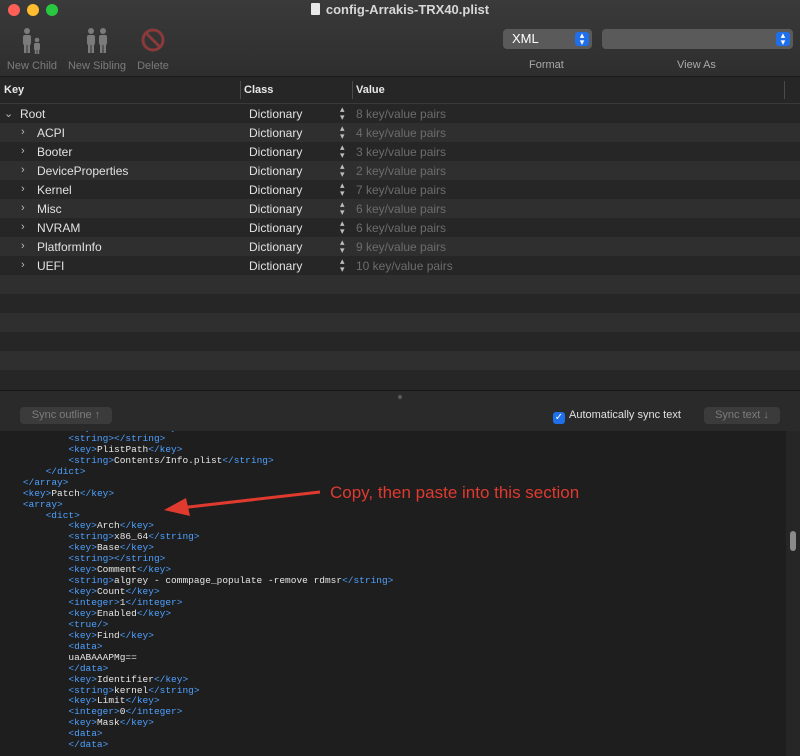 This screenshot has height=756, width=800. Describe the element at coordinates (400, 151) in the screenshot. I see `outline-row-booter: › Booter Dictionary ▴ ▾ 3 key/value pairs` at that location.